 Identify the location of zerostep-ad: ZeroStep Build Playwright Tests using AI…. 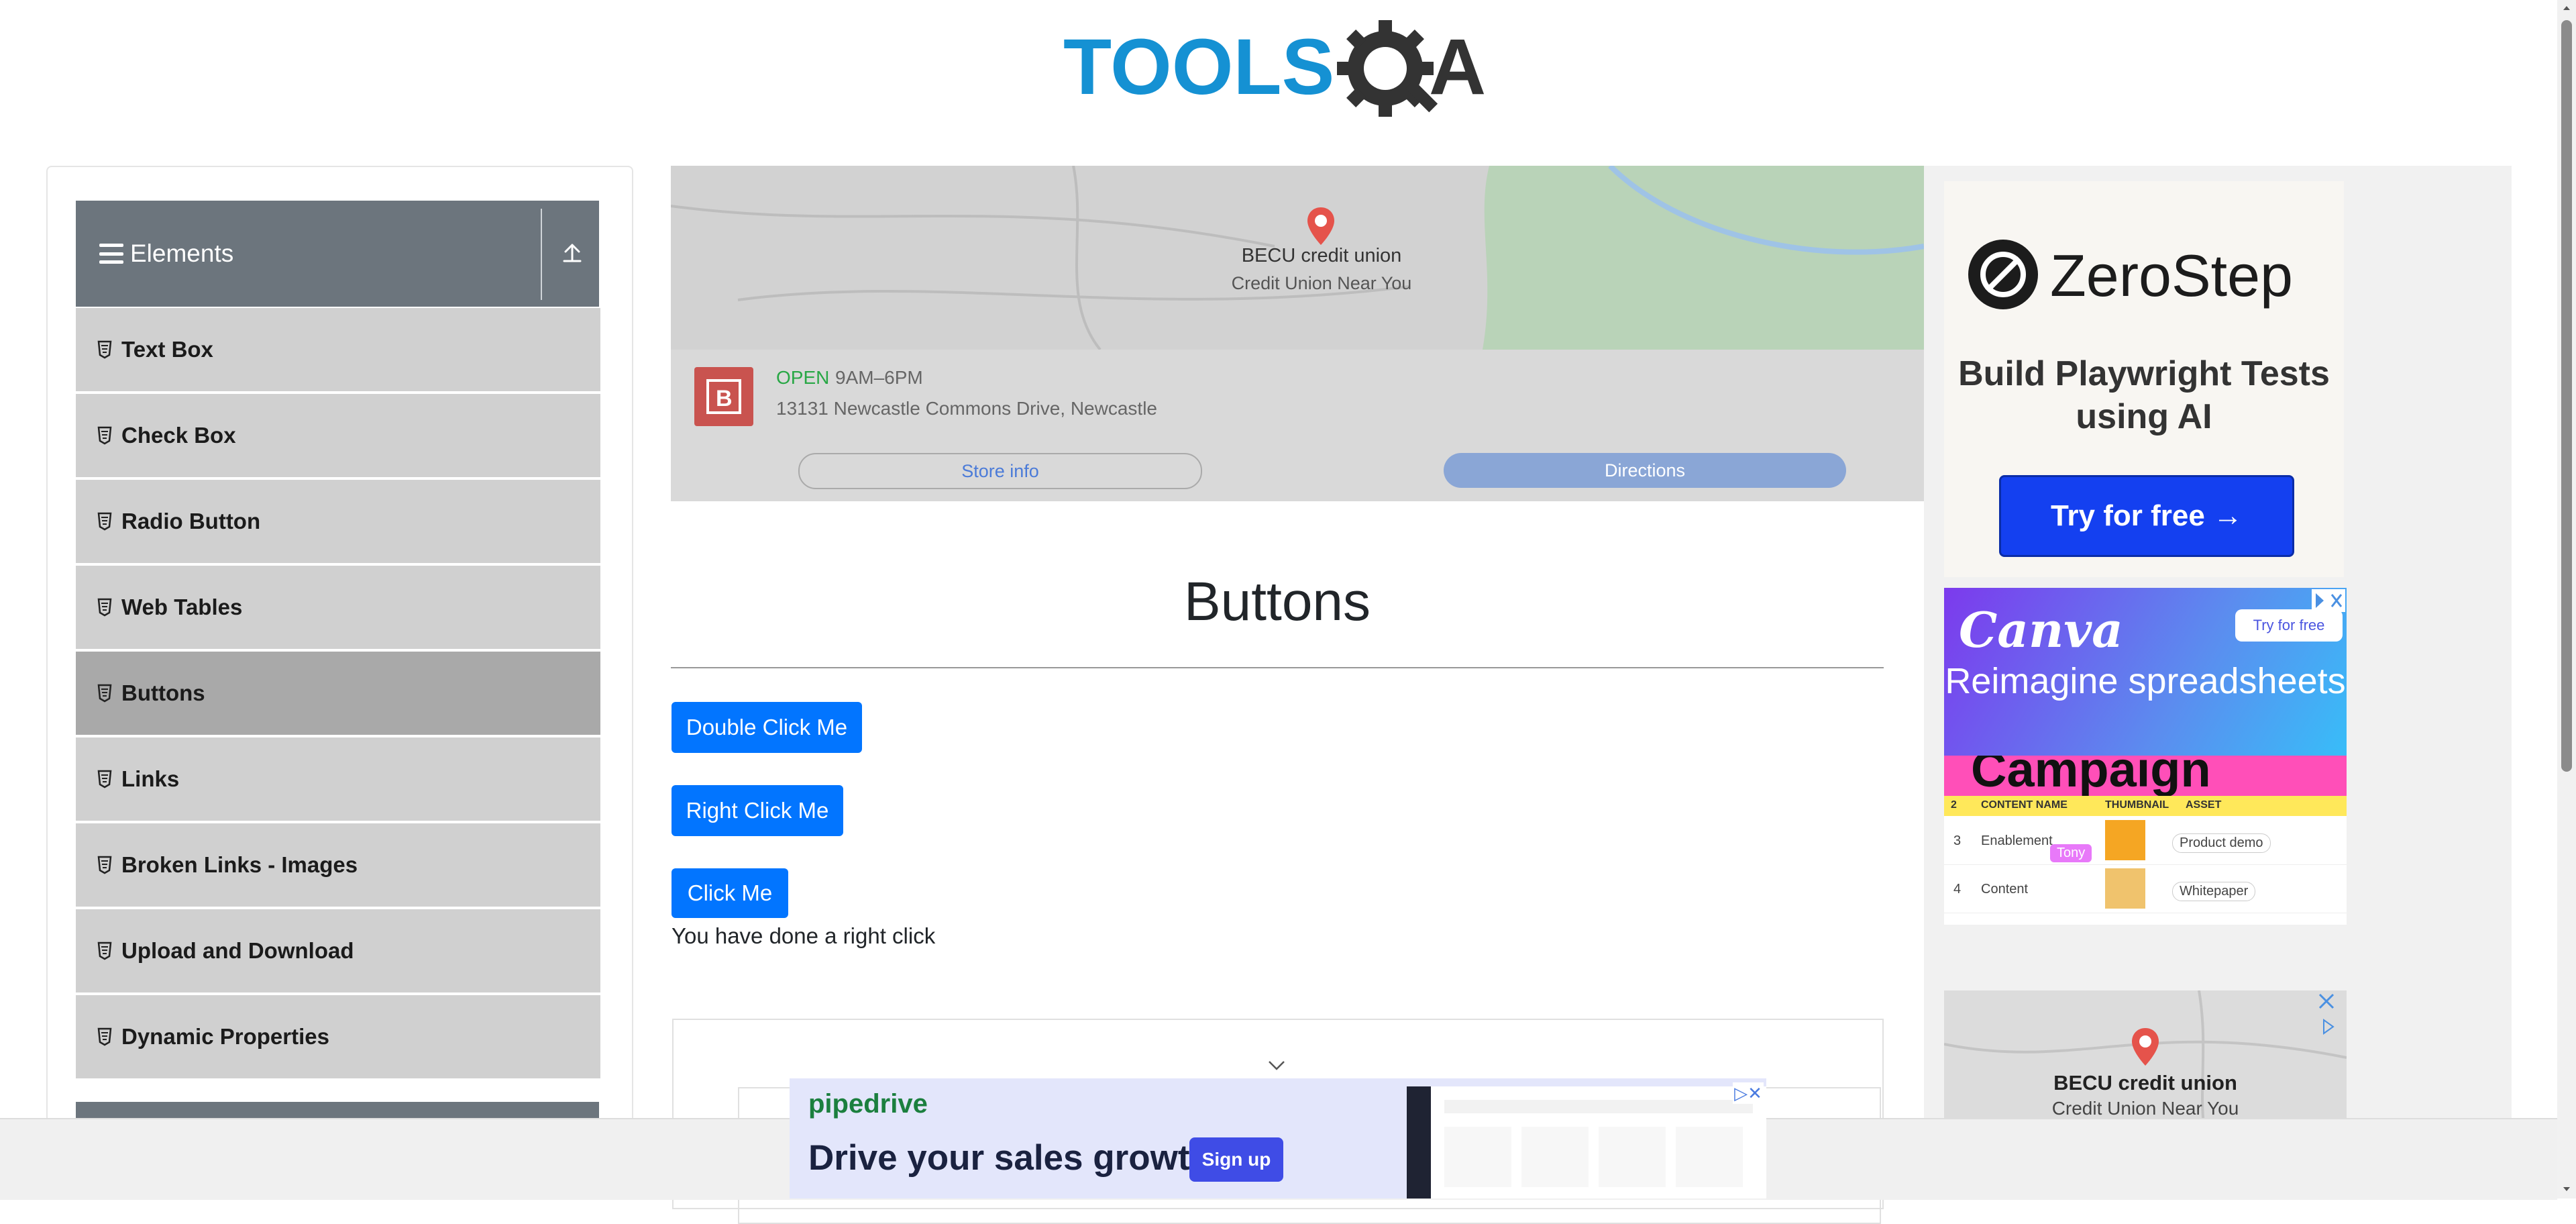
(2144, 379).